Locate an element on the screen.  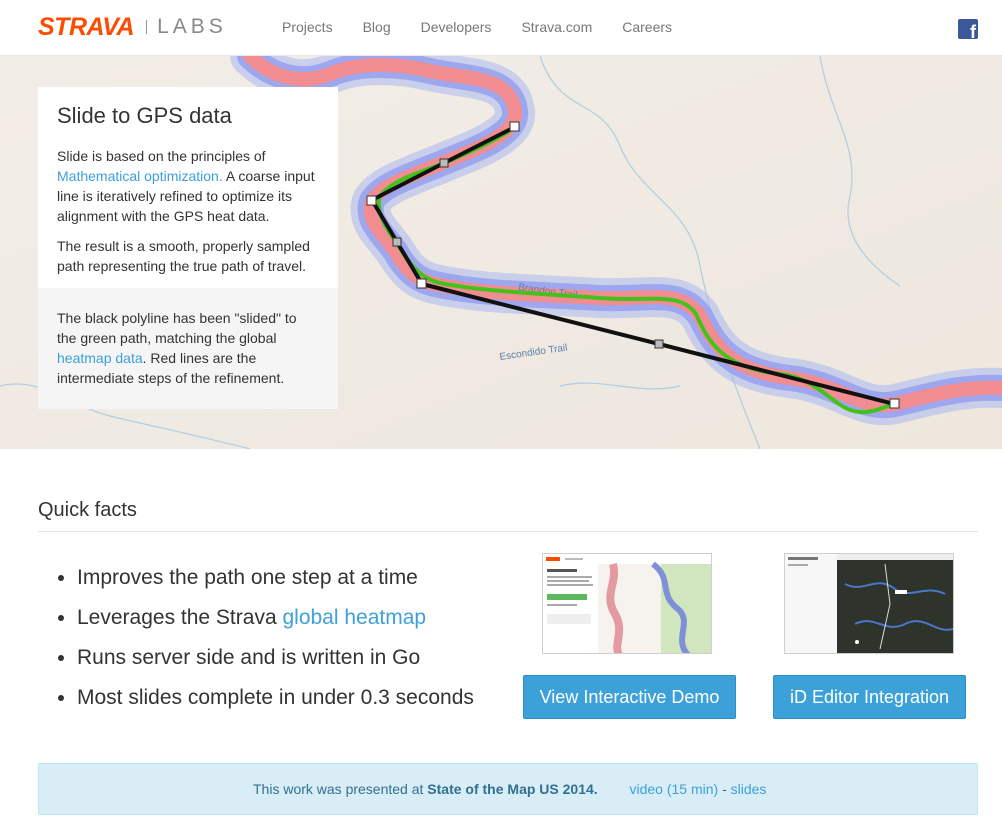
nav-item-strava-com: Strava.com is located at coordinates (556, 28).